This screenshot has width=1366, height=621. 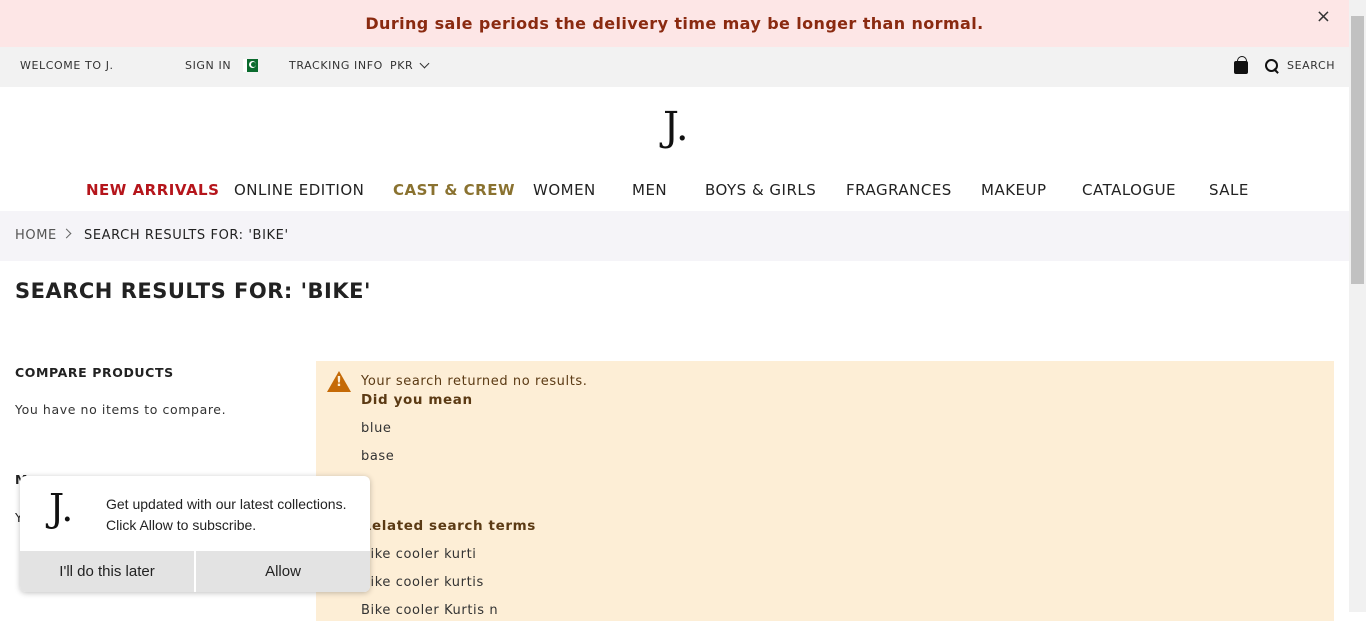 I want to click on related-terms-title: Related search terms, so click(x=448, y=526).